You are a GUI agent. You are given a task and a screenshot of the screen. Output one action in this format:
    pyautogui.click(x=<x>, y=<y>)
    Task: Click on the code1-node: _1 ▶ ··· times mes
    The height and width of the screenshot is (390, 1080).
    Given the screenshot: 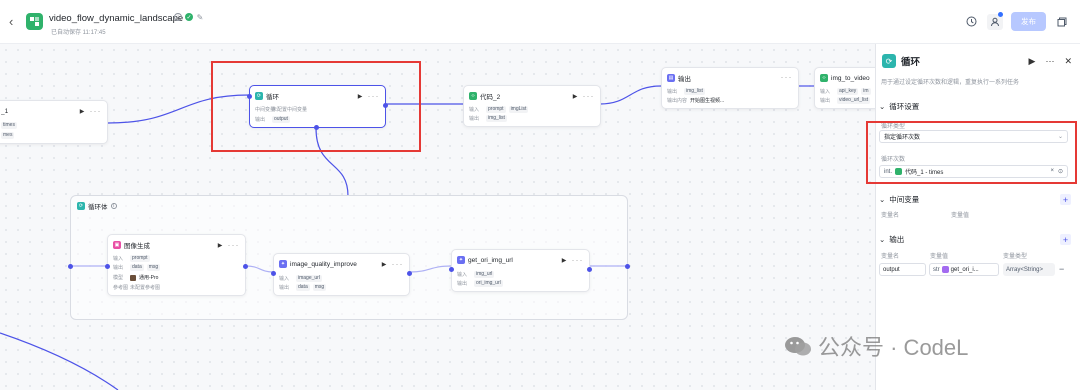 What is the action you would take?
    pyautogui.click(x=54, y=122)
    